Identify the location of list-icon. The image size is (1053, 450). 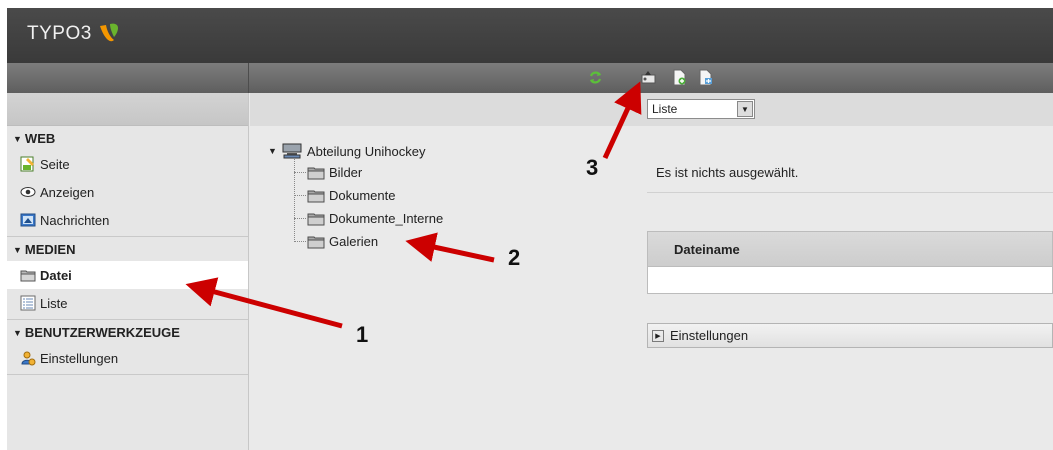
(28, 303).